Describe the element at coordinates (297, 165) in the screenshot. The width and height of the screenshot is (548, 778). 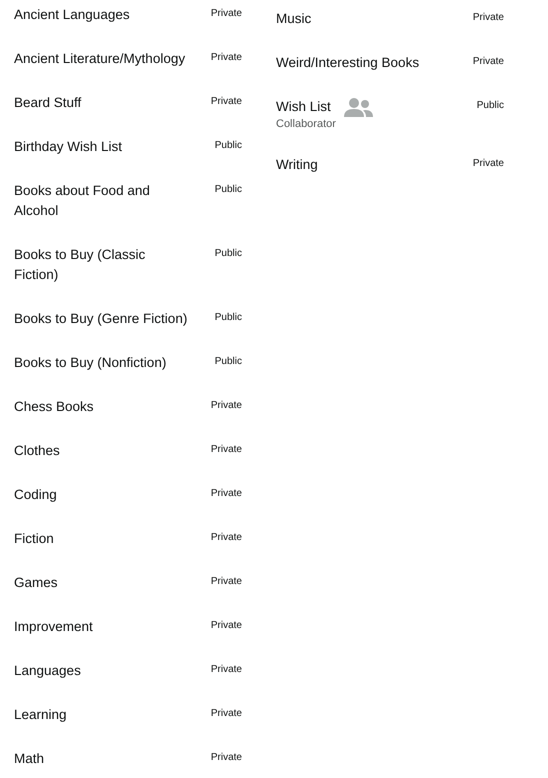
I see `list-name-link: Writing` at that location.